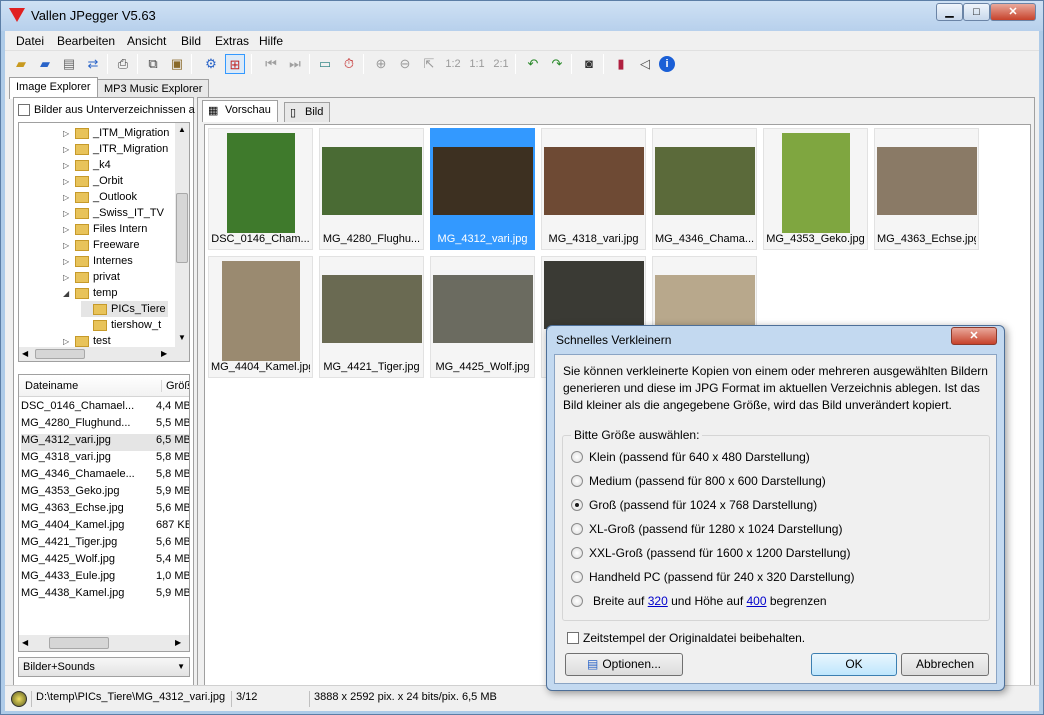 Image resolution: width=1044 pixels, height=715 pixels. I want to click on thumbnail: MG_4318_vari.jpg, so click(593, 189).